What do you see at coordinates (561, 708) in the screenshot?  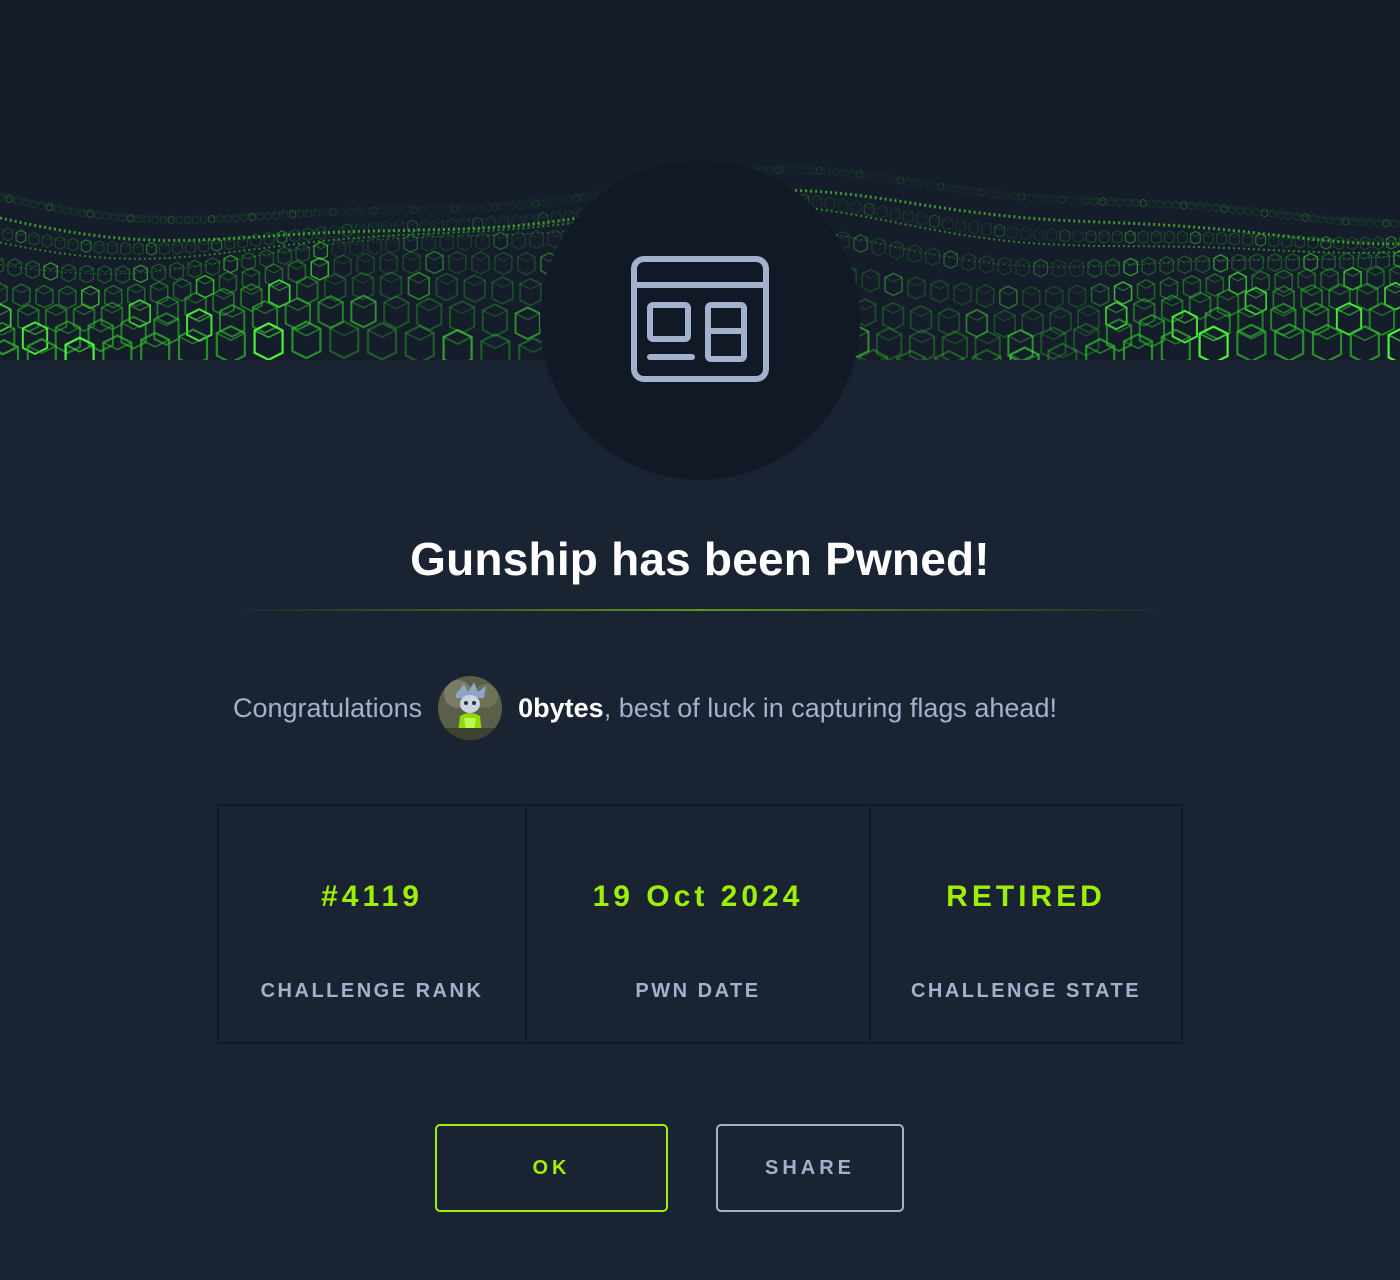 I see `username: 0bytes` at bounding box center [561, 708].